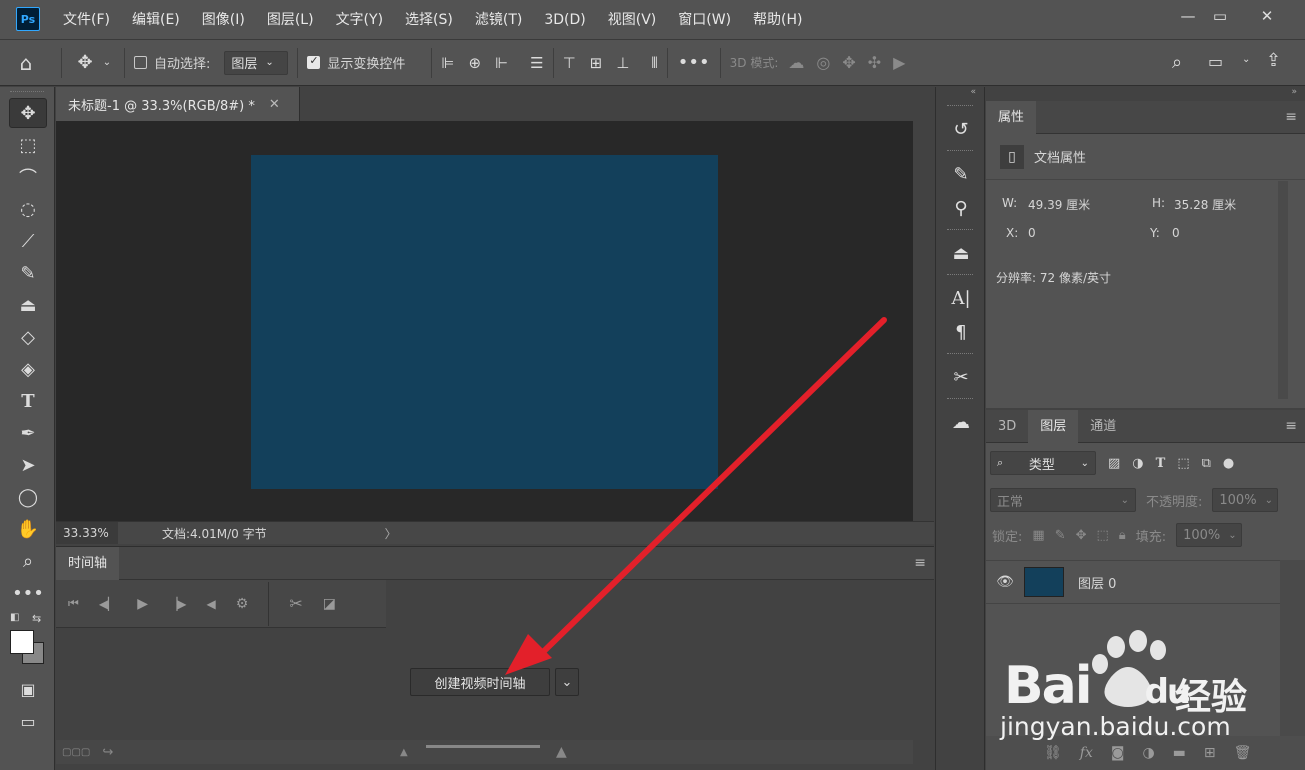 This screenshot has height=770, width=1305. Describe the element at coordinates (28, 433) in the screenshot. I see `pen-tool: ✒` at that location.